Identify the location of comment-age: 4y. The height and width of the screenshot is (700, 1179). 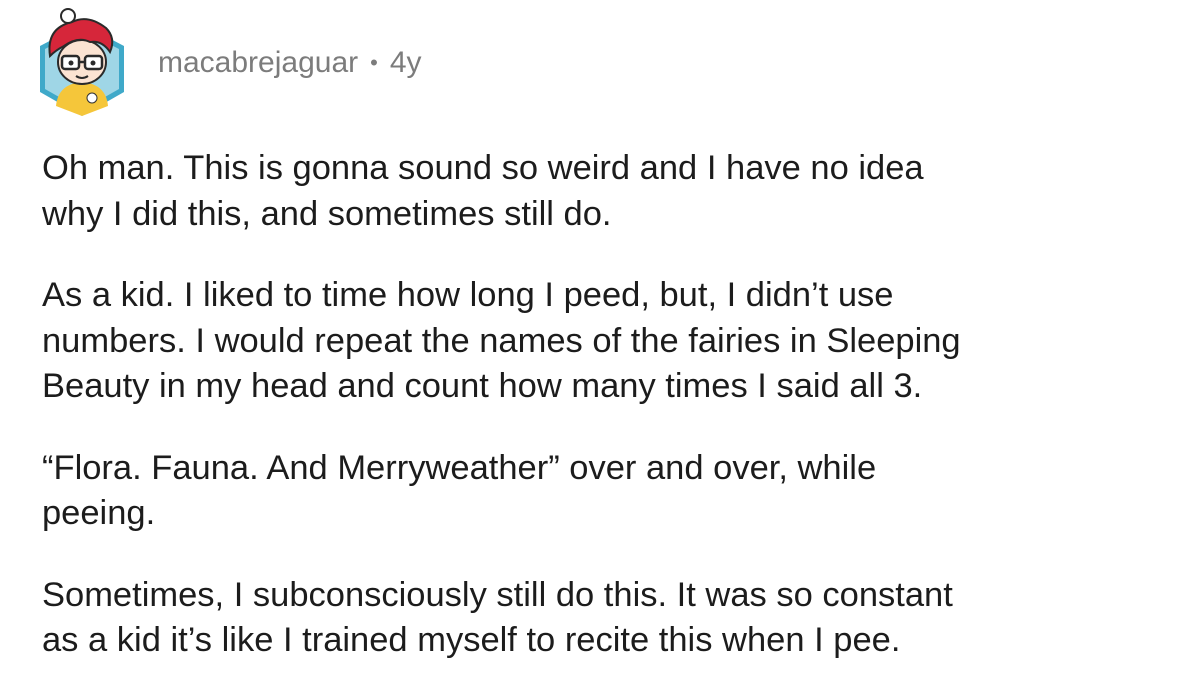
(405, 62).